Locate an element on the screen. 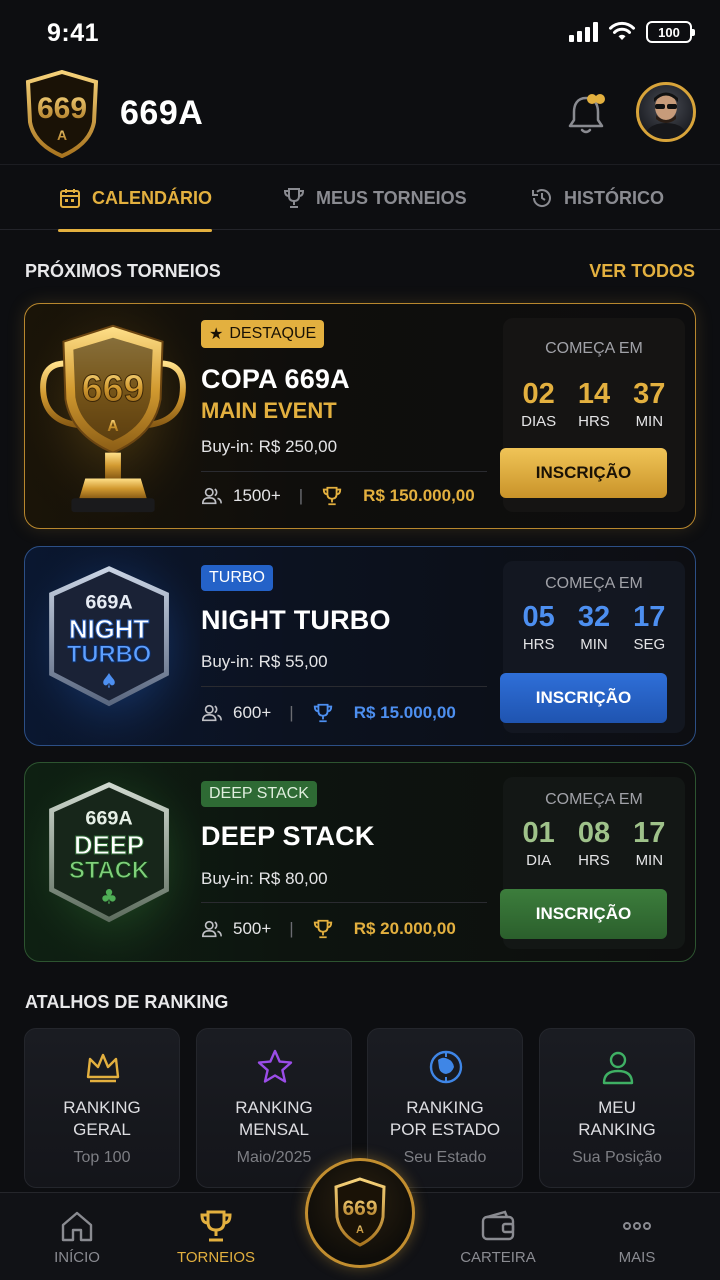 This screenshot has height=1280, width=720. signal-icon is located at coordinates (583, 32).